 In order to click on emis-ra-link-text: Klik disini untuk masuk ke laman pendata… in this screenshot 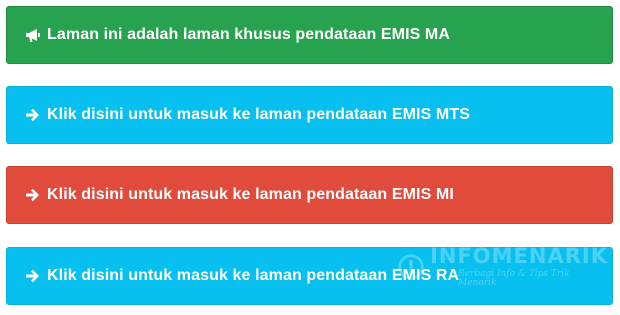, I will do `click(253, 276)`.